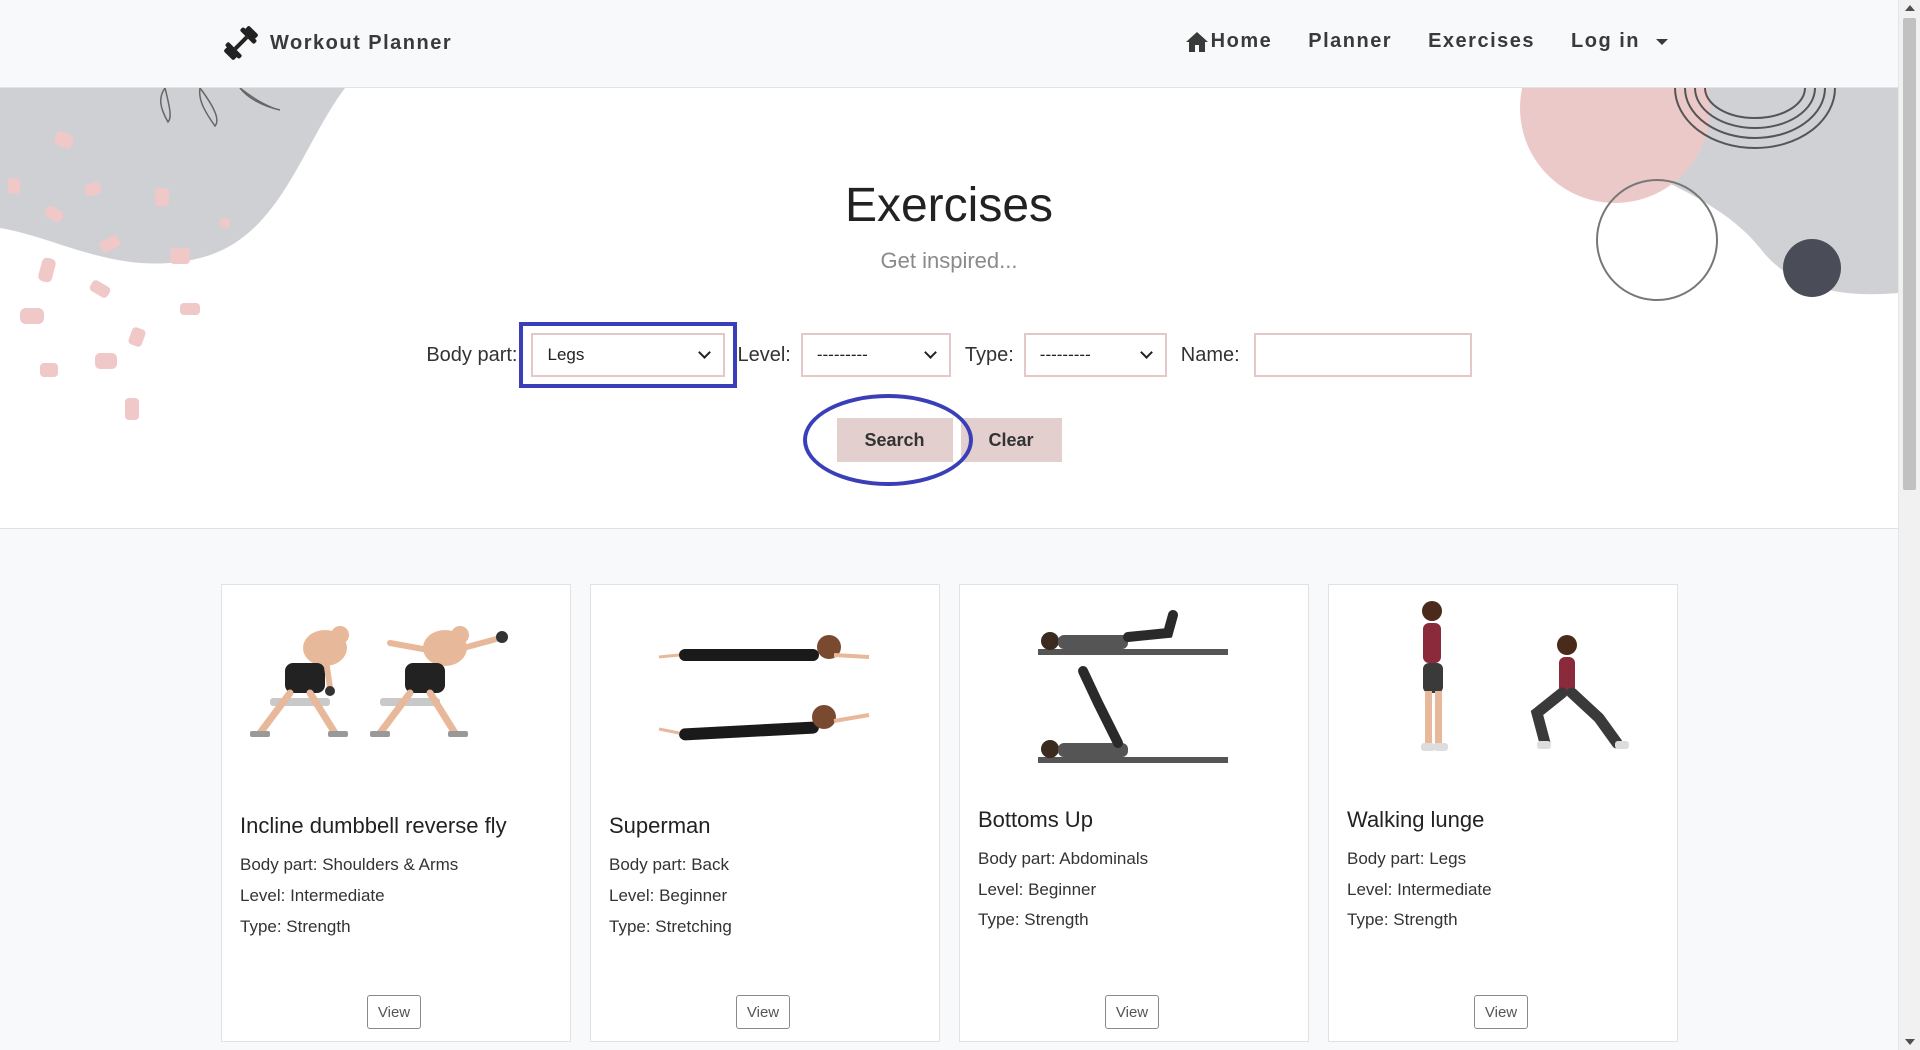 The image size is (1920, 1050). I want to click on search-wrap: Search, so click(887, 440).